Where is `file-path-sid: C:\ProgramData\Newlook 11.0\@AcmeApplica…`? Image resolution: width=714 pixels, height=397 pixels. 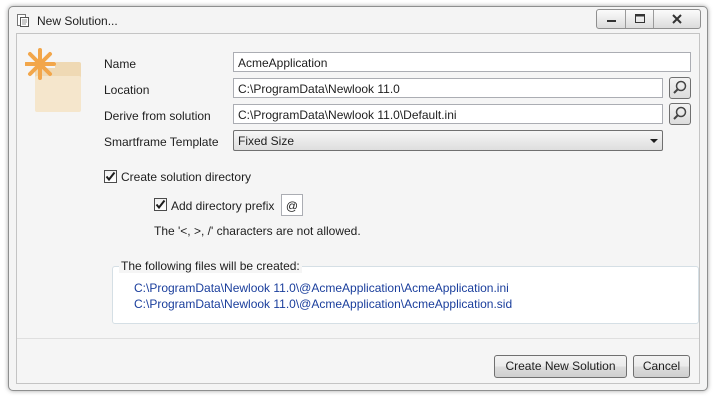
file-path-sid: C:\ProgramData\Newlook 11.0\@AcmeApplica… is located at coordinates (323, 304).